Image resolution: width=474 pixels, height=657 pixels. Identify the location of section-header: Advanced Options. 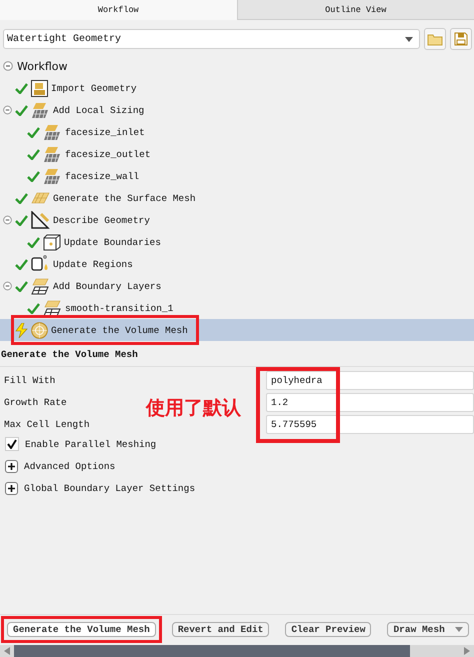
(70, 466).